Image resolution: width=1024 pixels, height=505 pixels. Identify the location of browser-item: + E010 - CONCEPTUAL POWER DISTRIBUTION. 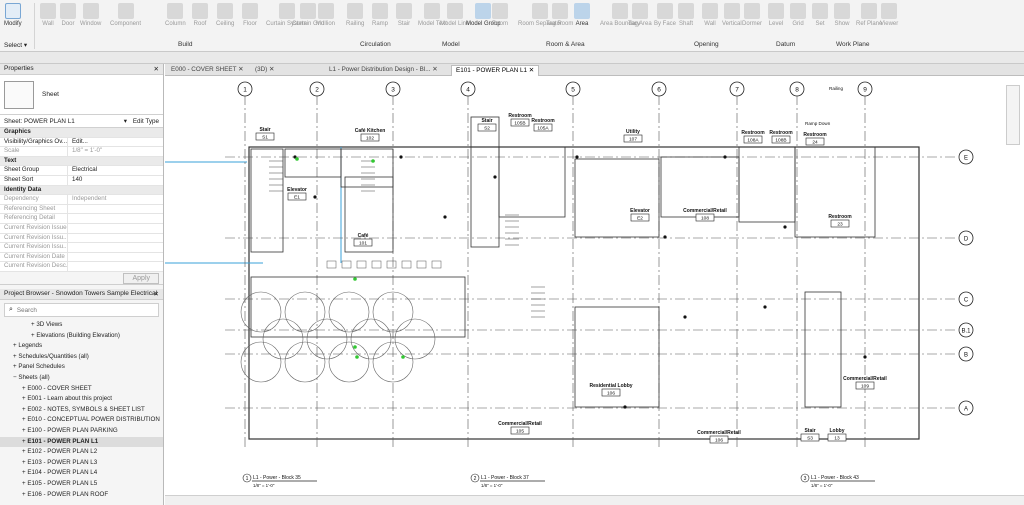
(81, 420).